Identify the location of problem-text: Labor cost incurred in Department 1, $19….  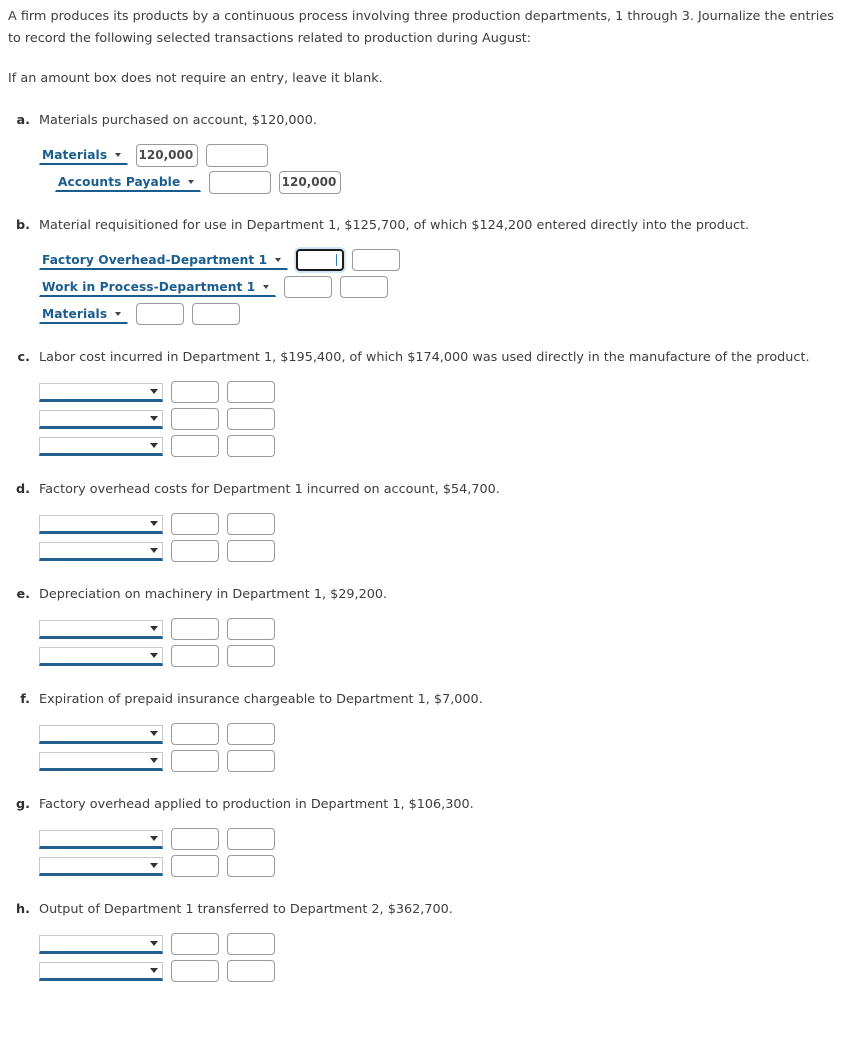
(424, 357).